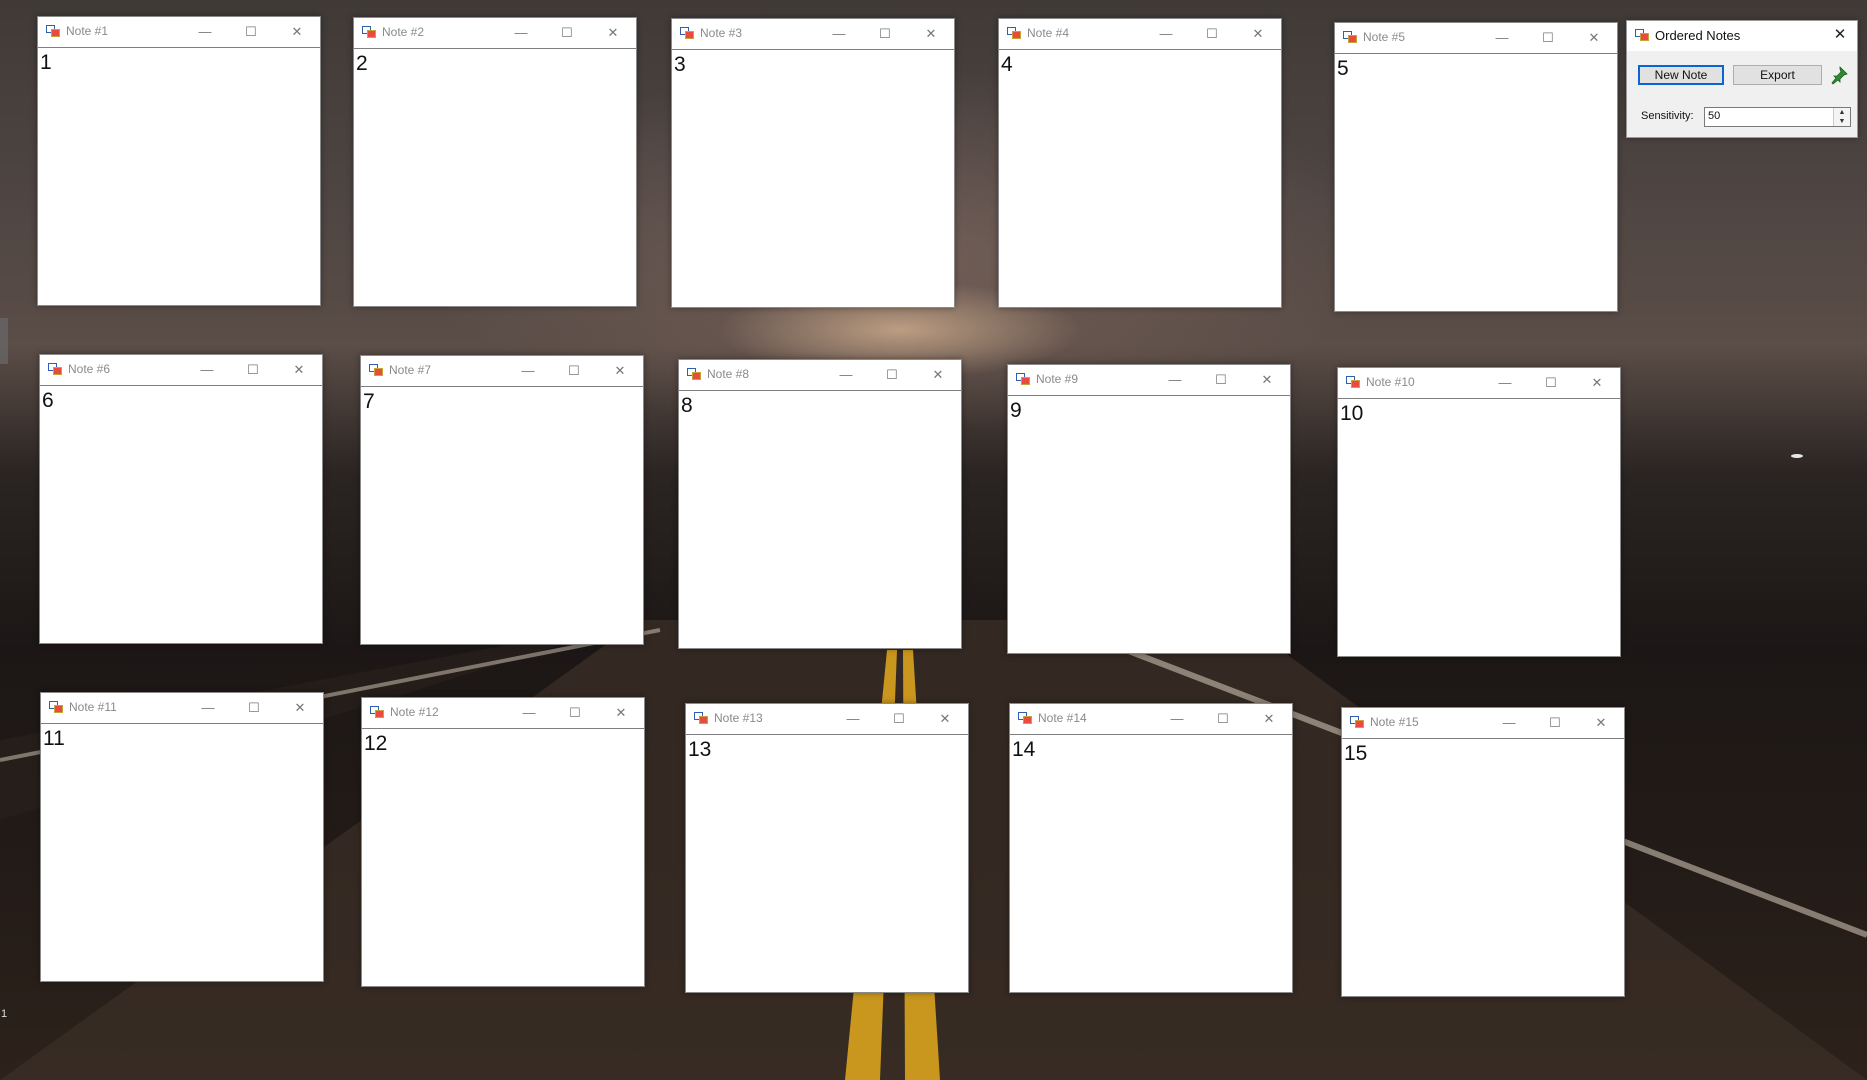 Image resolution: width=1867 pixels, height=1080 pixels. Describe the element at coordinates (1140, 163) in the screenshot. I see `note-window: Note #4 — ☐ ✕ 4` at that location.